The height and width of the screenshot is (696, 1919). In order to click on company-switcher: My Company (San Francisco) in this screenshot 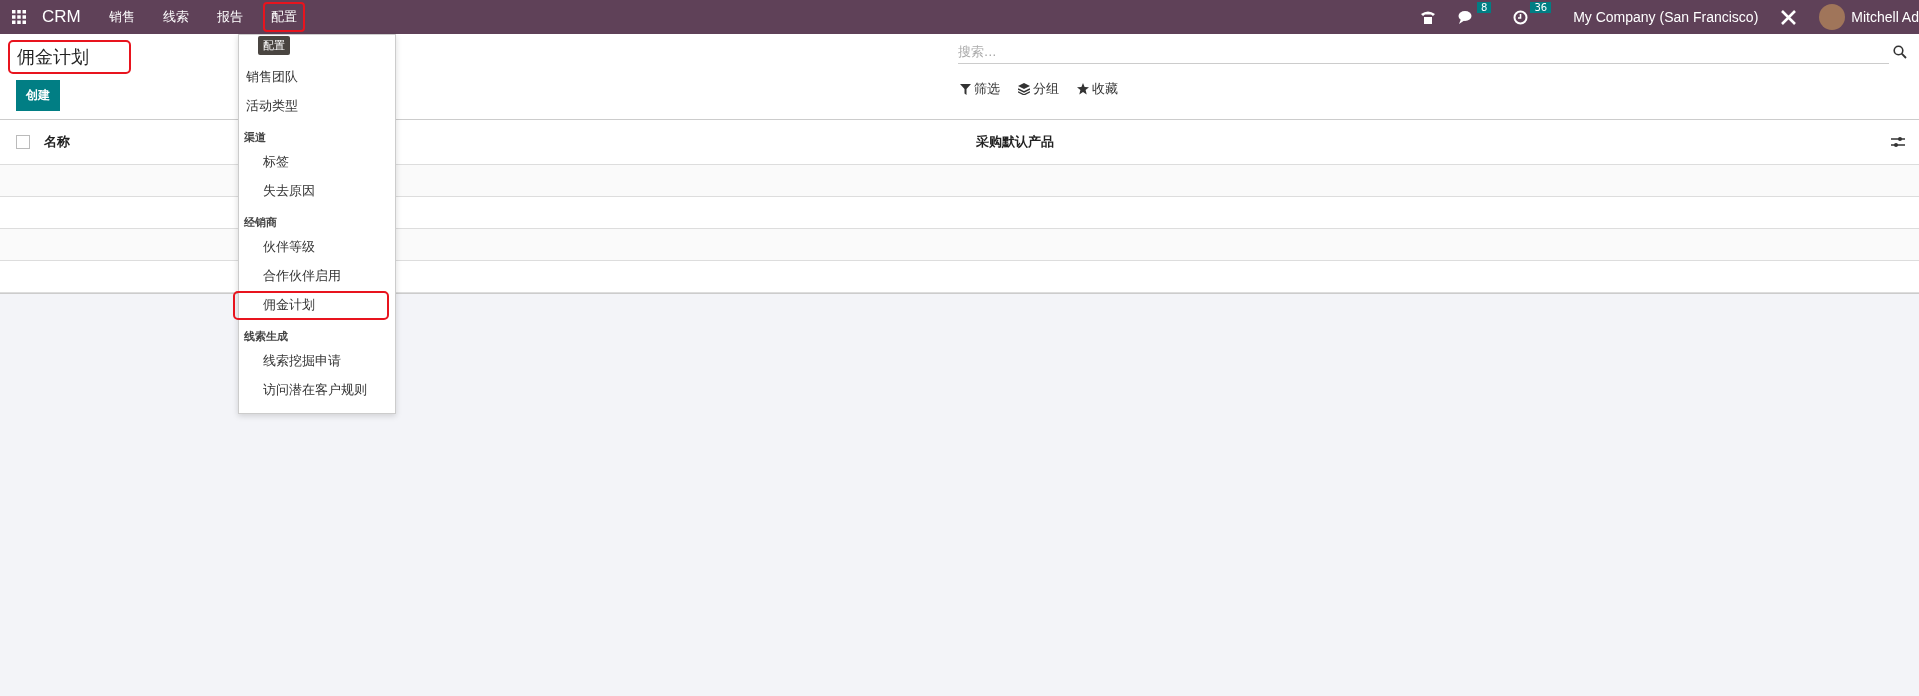, I will do `click(1666, 17)`.